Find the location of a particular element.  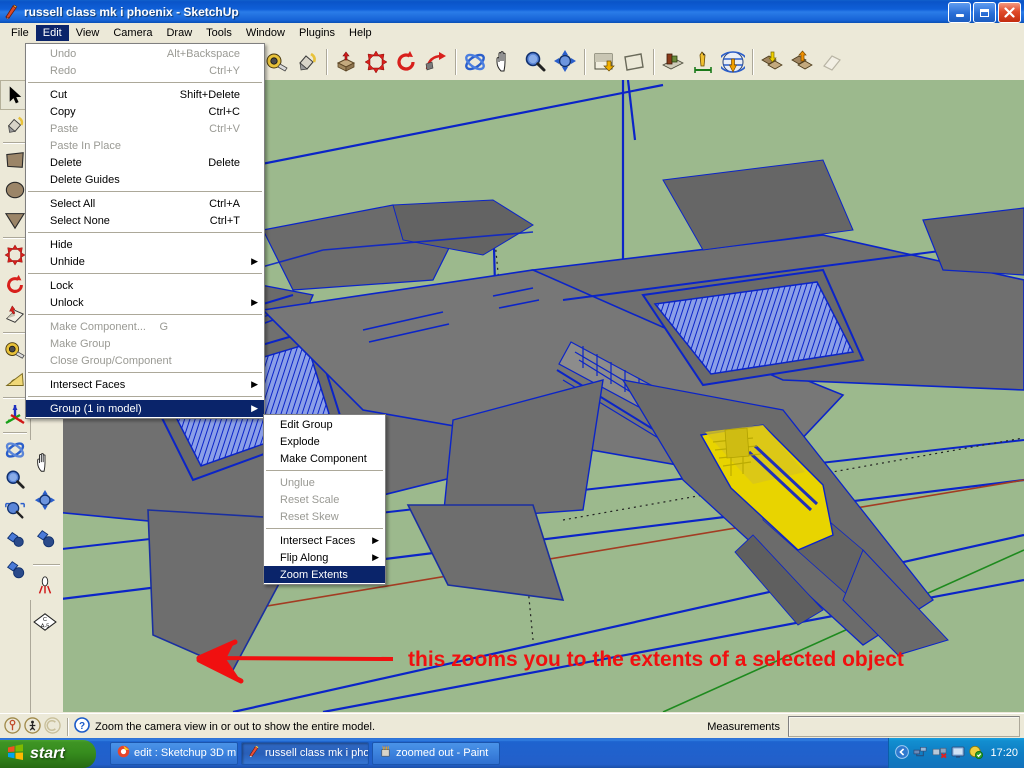

menu-item-paste-in-place: Paste In Place is located at coordinates (145, 145).